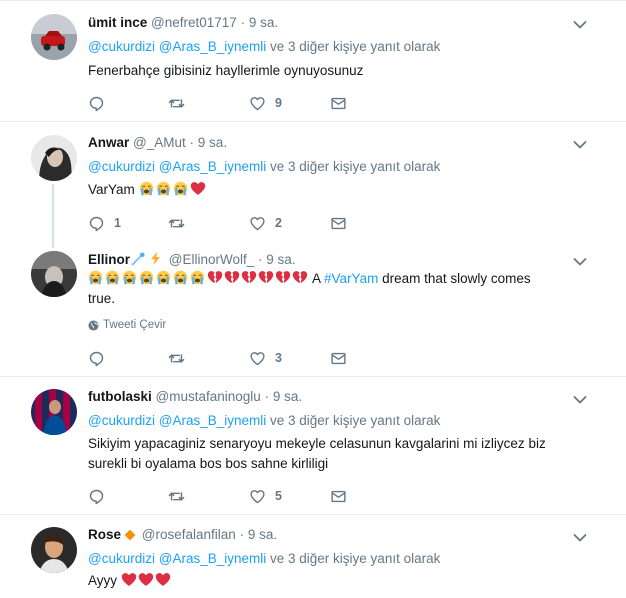 The width and height of the screenshot is (626, 598). I want to click on tweet-text: Ayyy, so click(130, 581).